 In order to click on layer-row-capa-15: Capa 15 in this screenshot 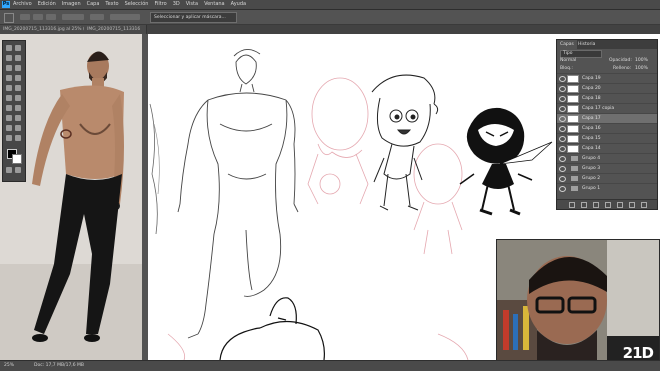, I will do `click(607, 138)`.